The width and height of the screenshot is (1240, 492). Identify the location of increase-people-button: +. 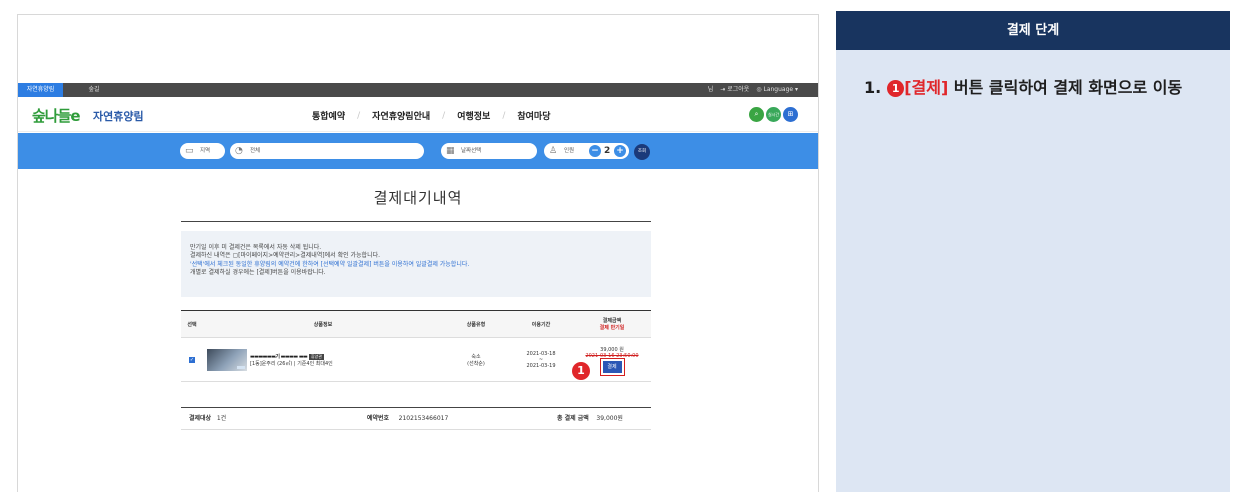
(620, 151).